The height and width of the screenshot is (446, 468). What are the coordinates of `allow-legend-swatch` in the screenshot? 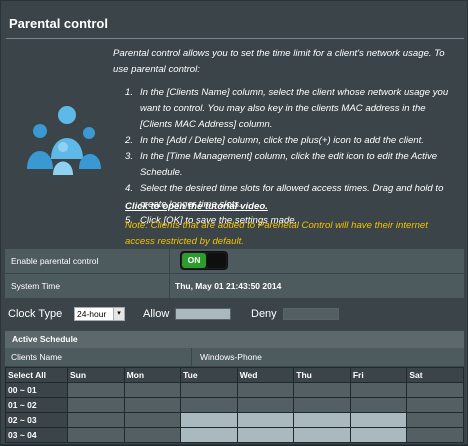 It's located at (203, 314).